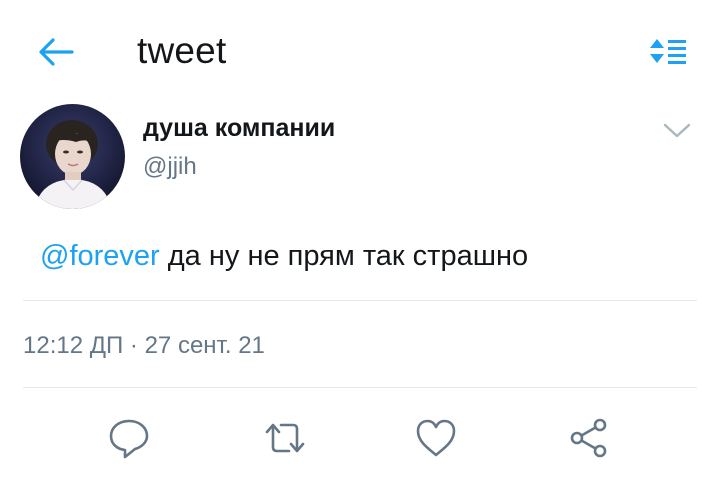 The image size is (720, 490). I want to click on sort-list-icon, so click(668, 51).